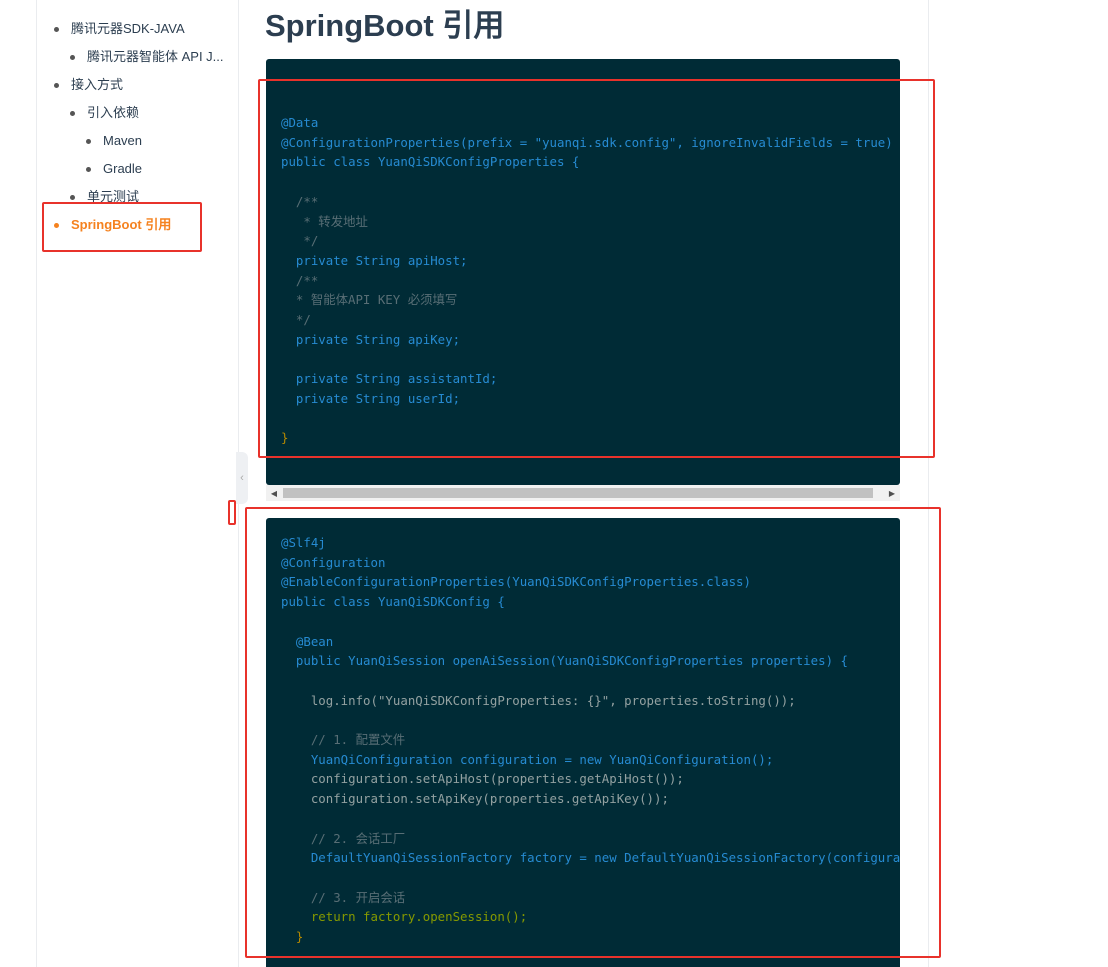 This screenshot has height=967, width=1108. Describe the element at coordinates (114, 169) in the screenshot. I see `toc-item-gradle: Gradle` at that location.